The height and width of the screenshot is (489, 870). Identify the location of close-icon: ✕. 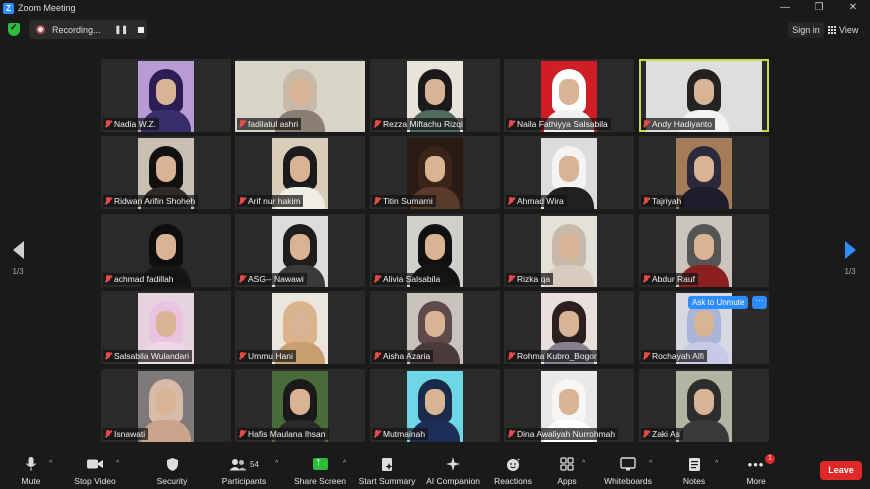
(853, 8).